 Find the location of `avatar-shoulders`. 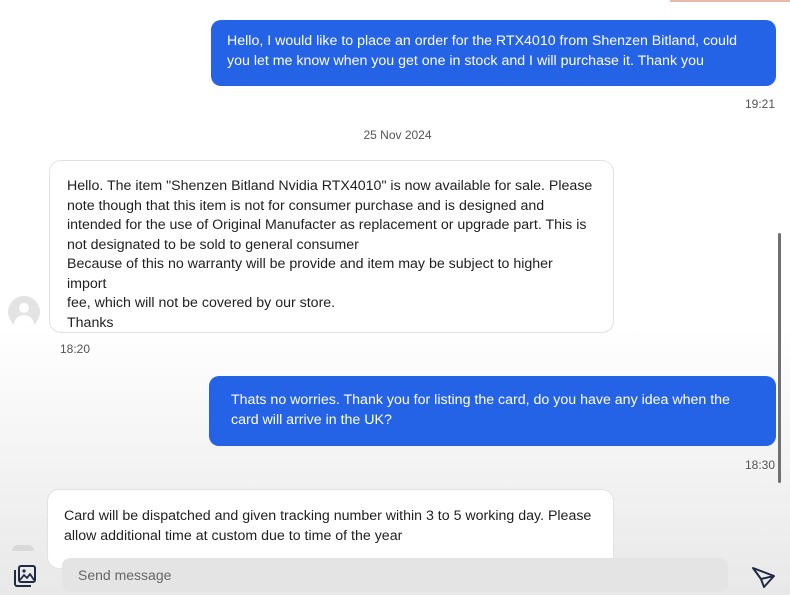

avatar-shoulders is located at coordinates (24, 321).